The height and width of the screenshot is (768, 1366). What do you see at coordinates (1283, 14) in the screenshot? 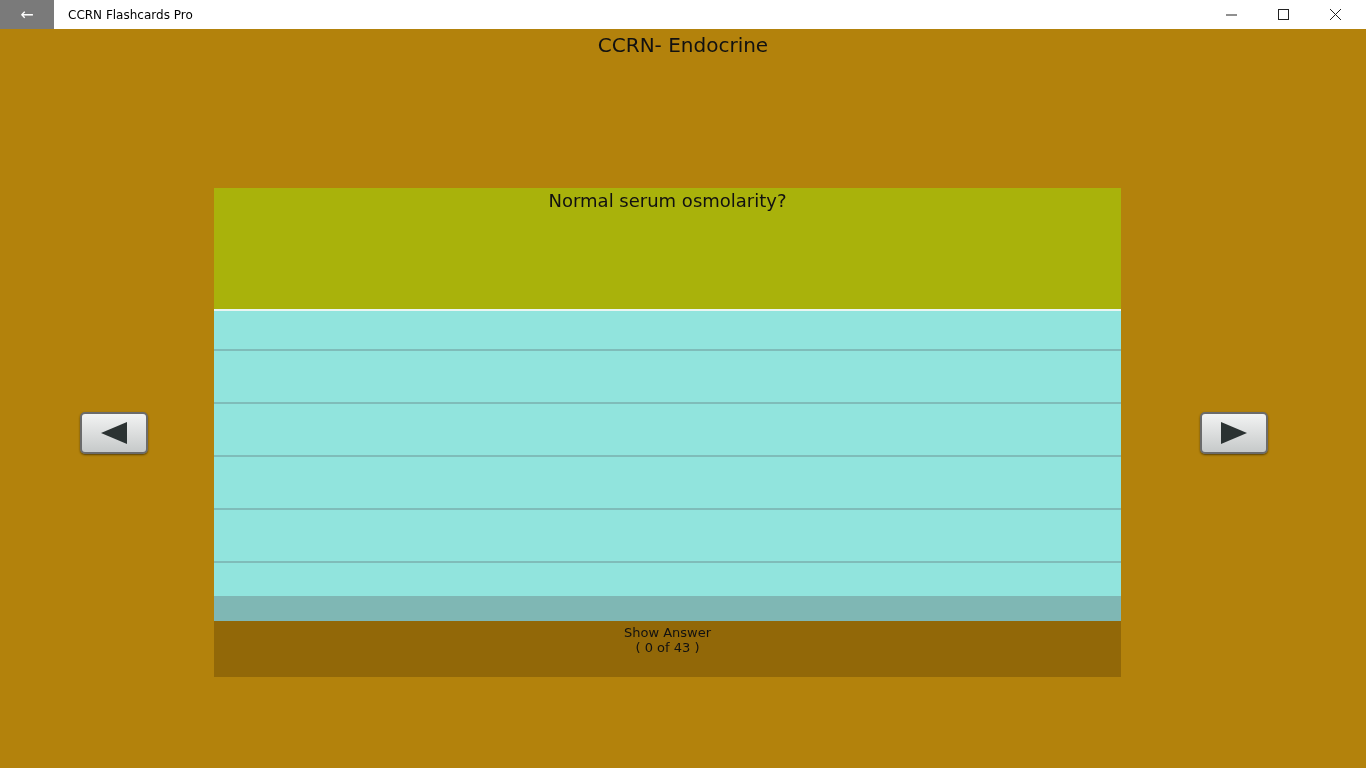
I see `maximize-icon` at bounding box center [1283, 14].